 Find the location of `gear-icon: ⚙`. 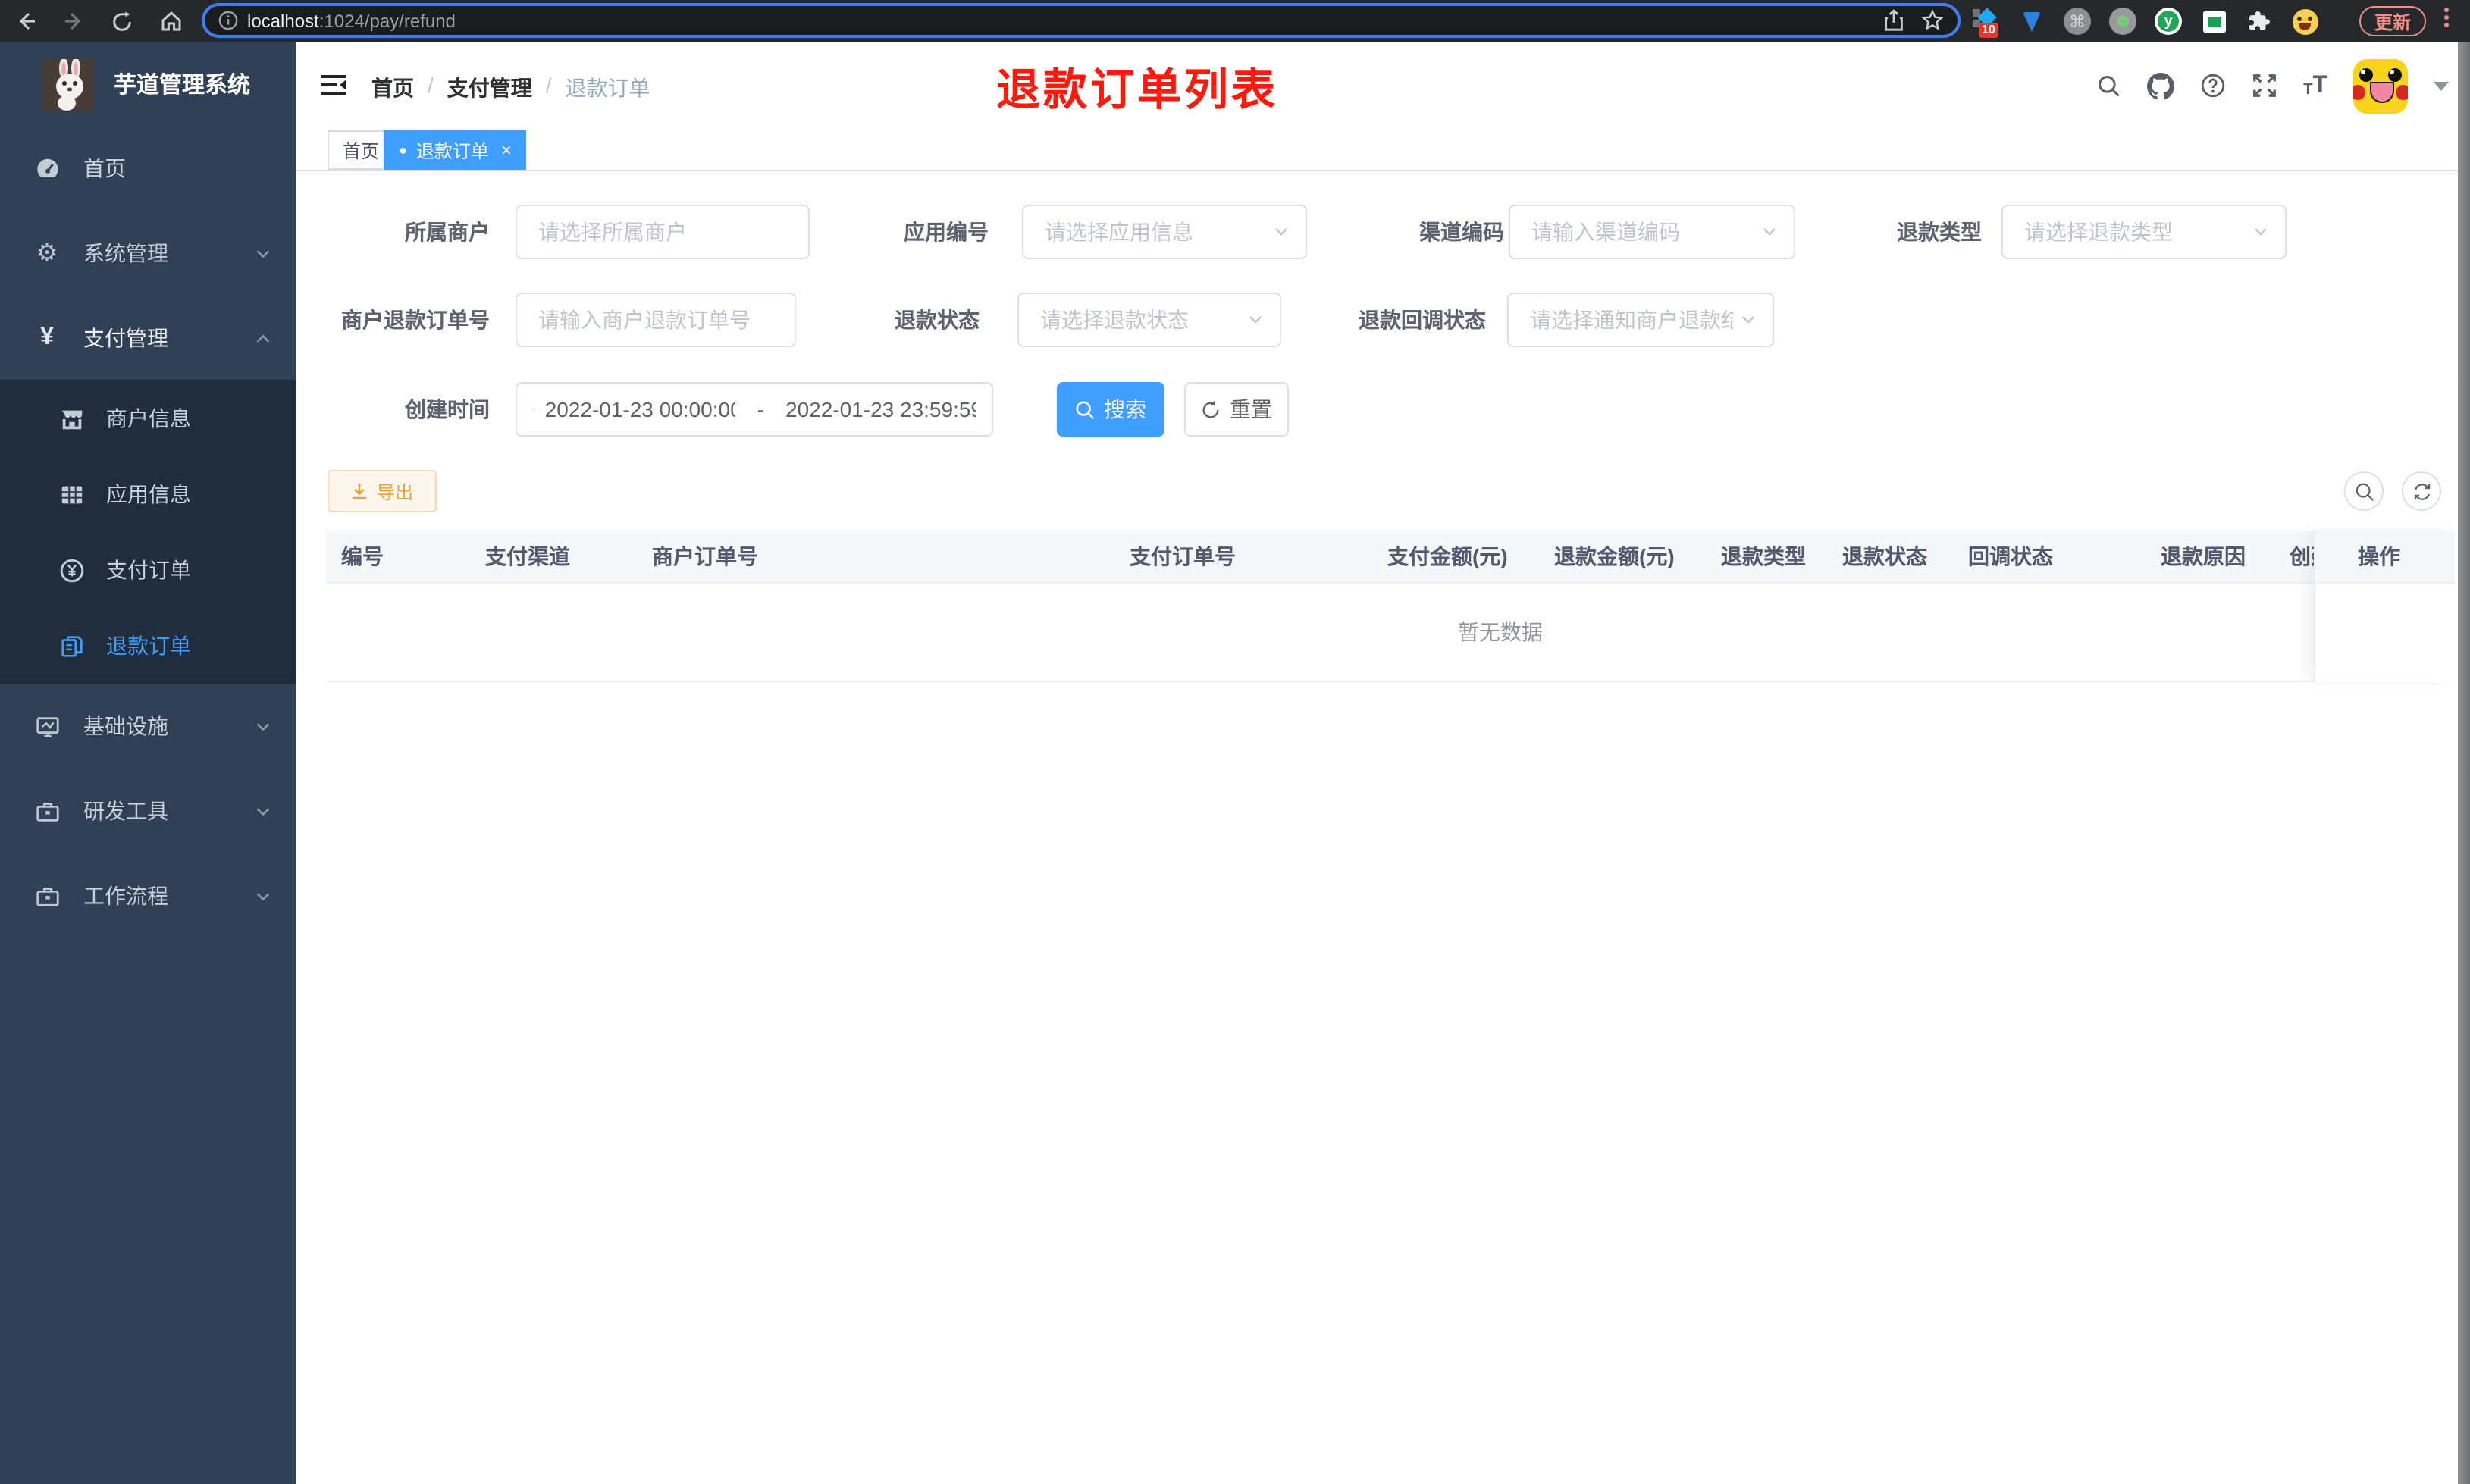

gear-icon: ⚙ is located at coordinates (47, 254).